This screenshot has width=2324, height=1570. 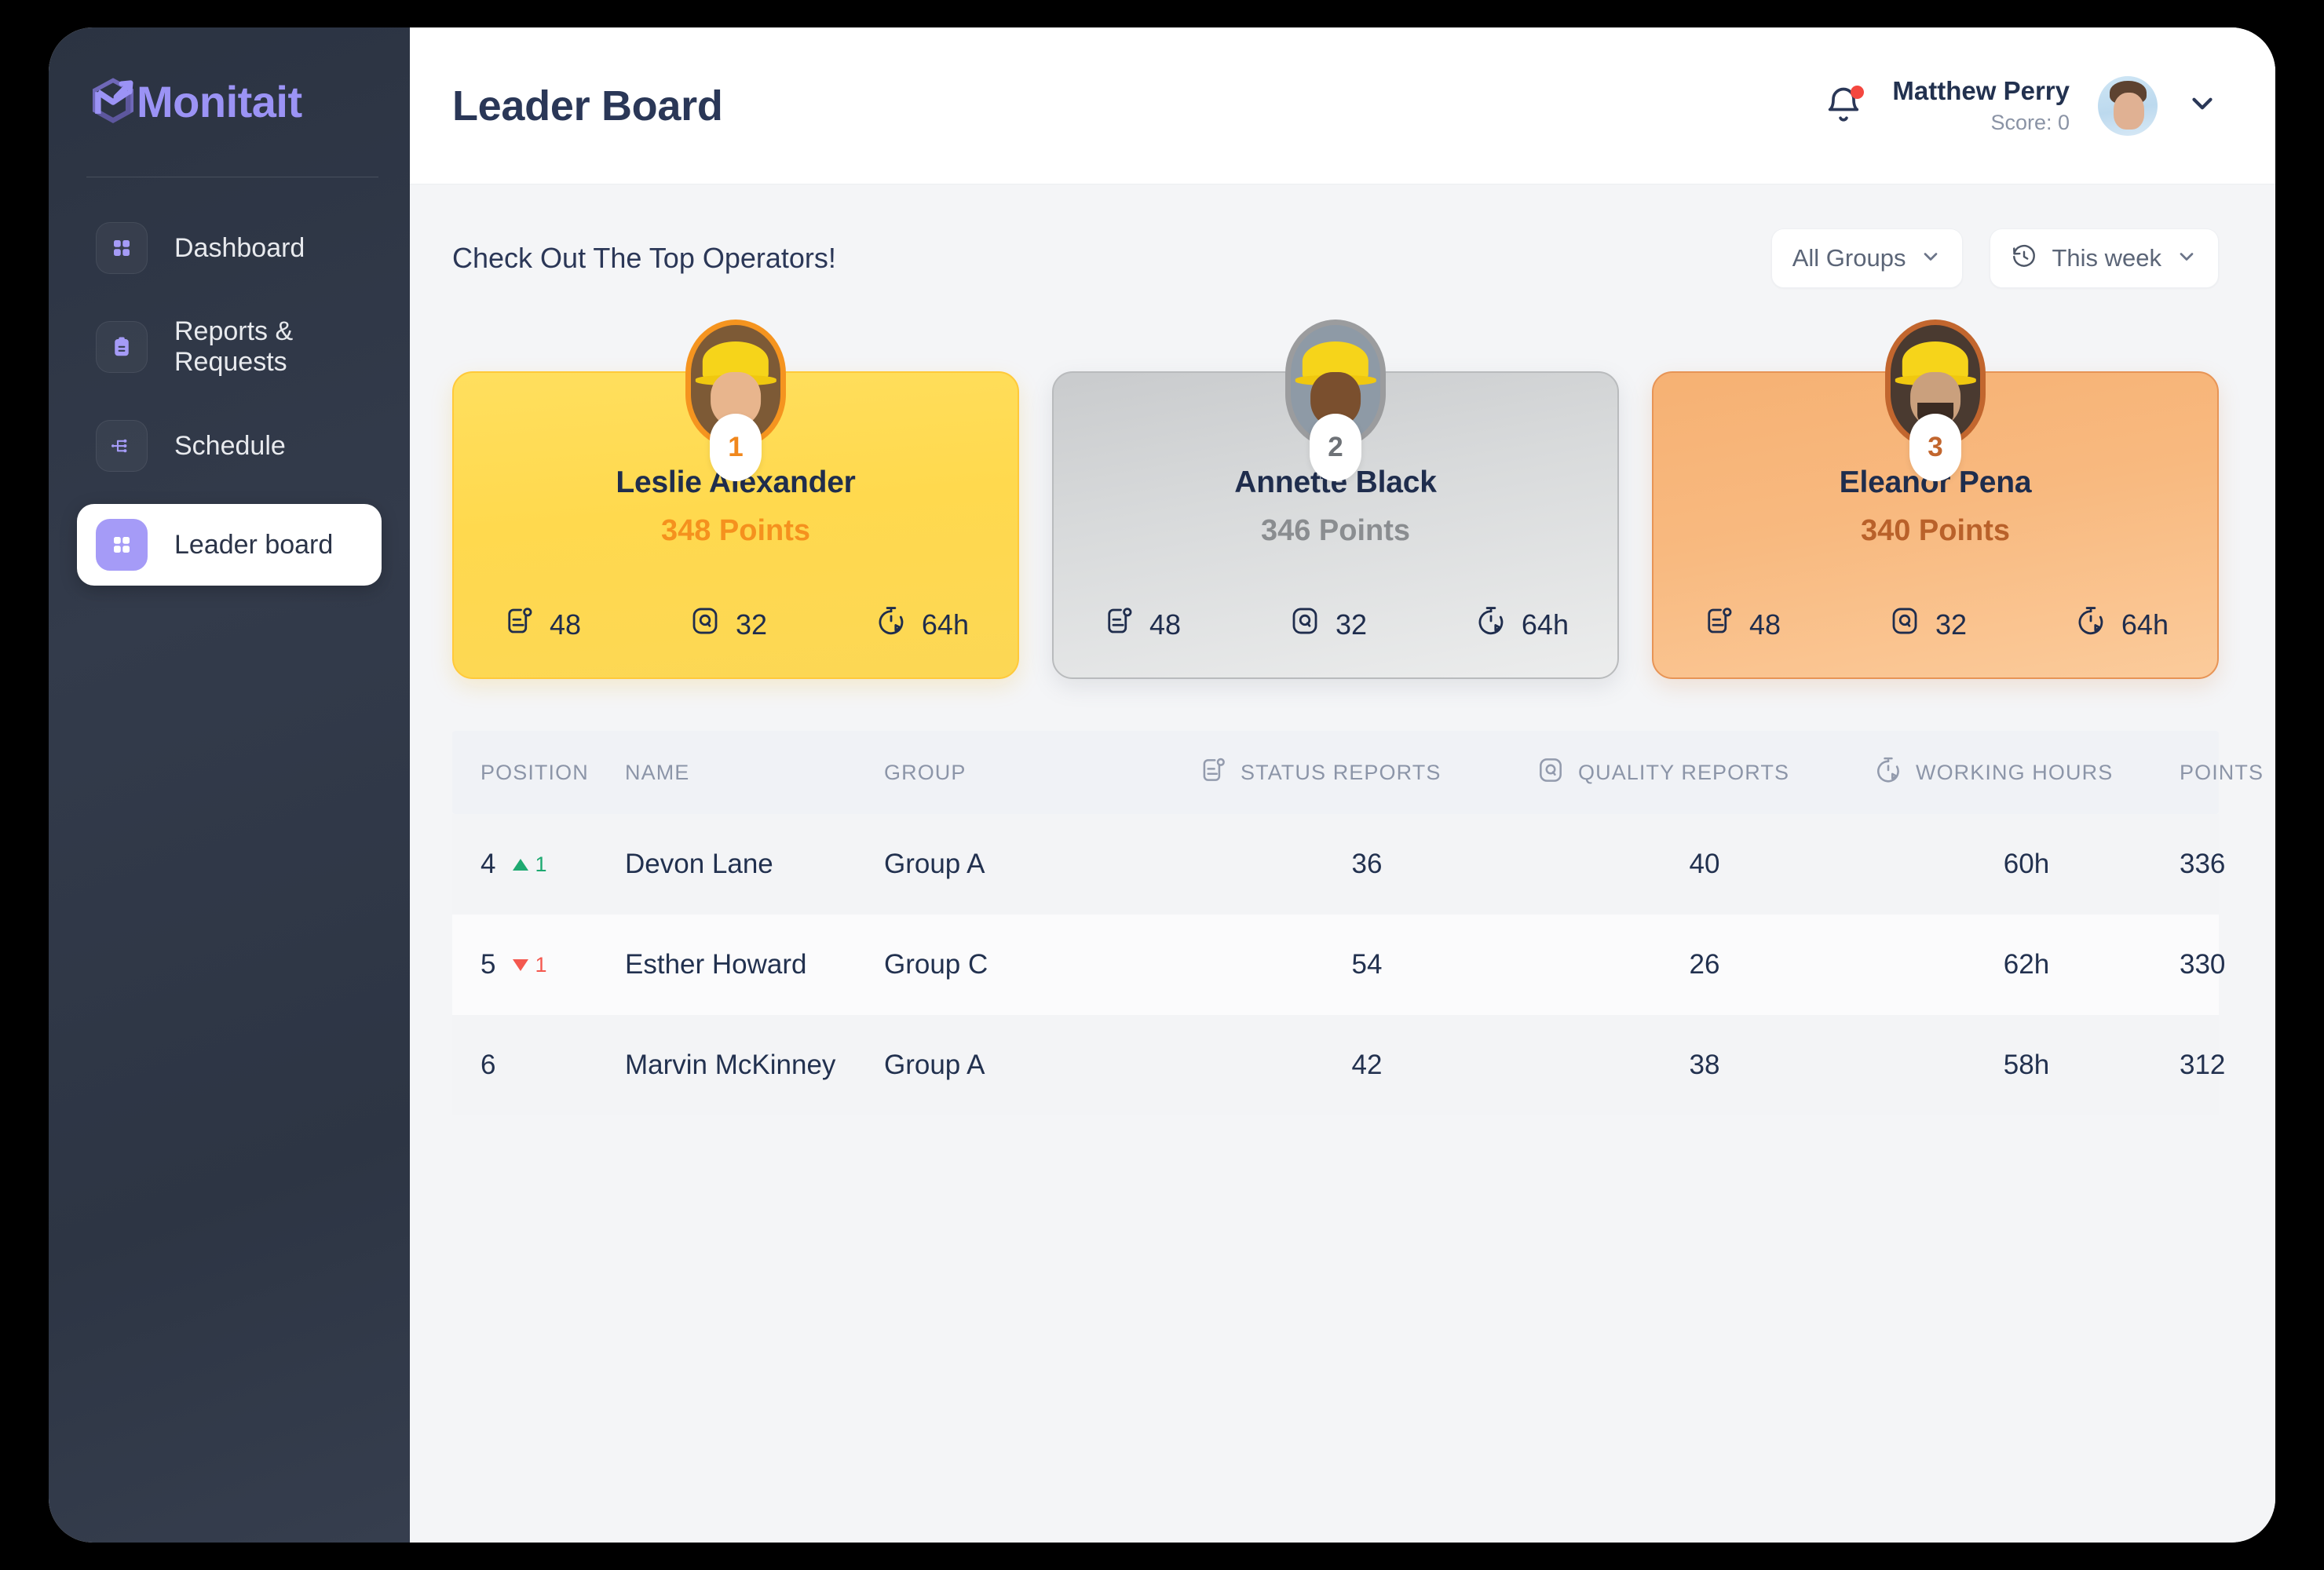 What do you see at coordinates (1935, 499) in the screenshot?
I see `podium-card-rank-3: 3 Eleanor Pena 340 Points 48 32 64h` at bounding box center [1935, 499].